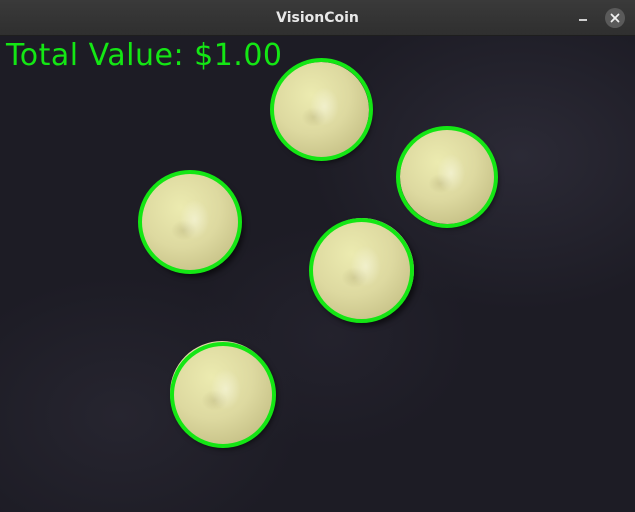  What do you see at coordinates (144, 55) in the screenshot?
I see `total-value-label: Total Value: $1.00` at bounding box center [144, 55].